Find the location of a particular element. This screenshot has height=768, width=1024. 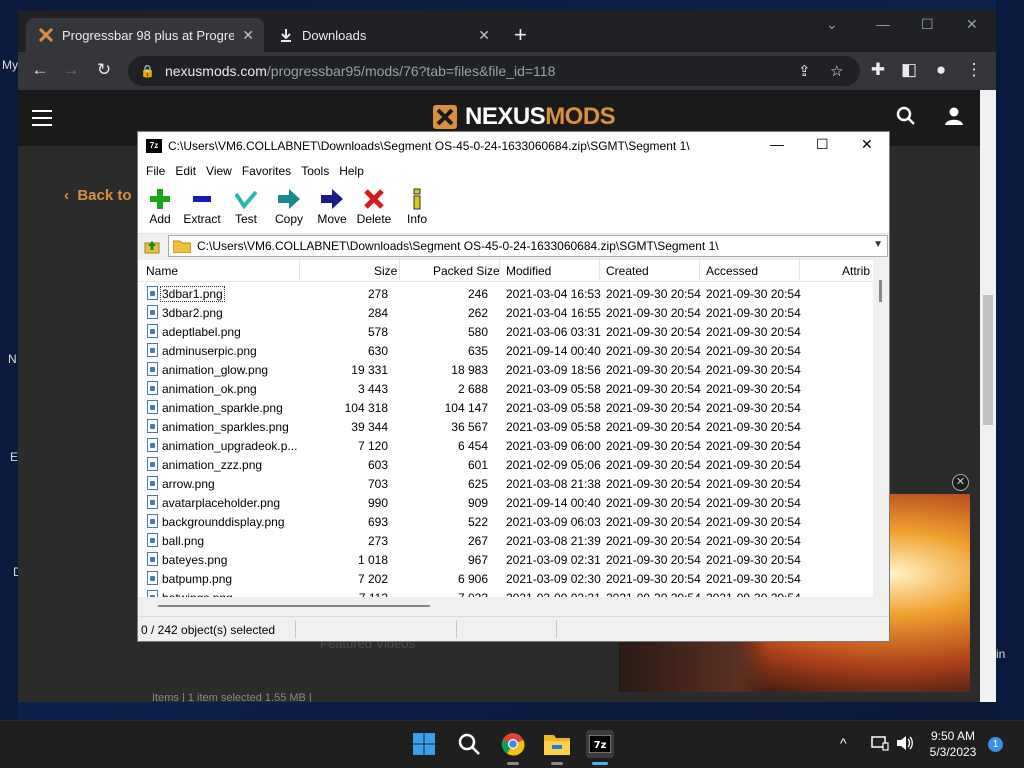

extensions-icon: ✚ is located at coordinates (878, 70).